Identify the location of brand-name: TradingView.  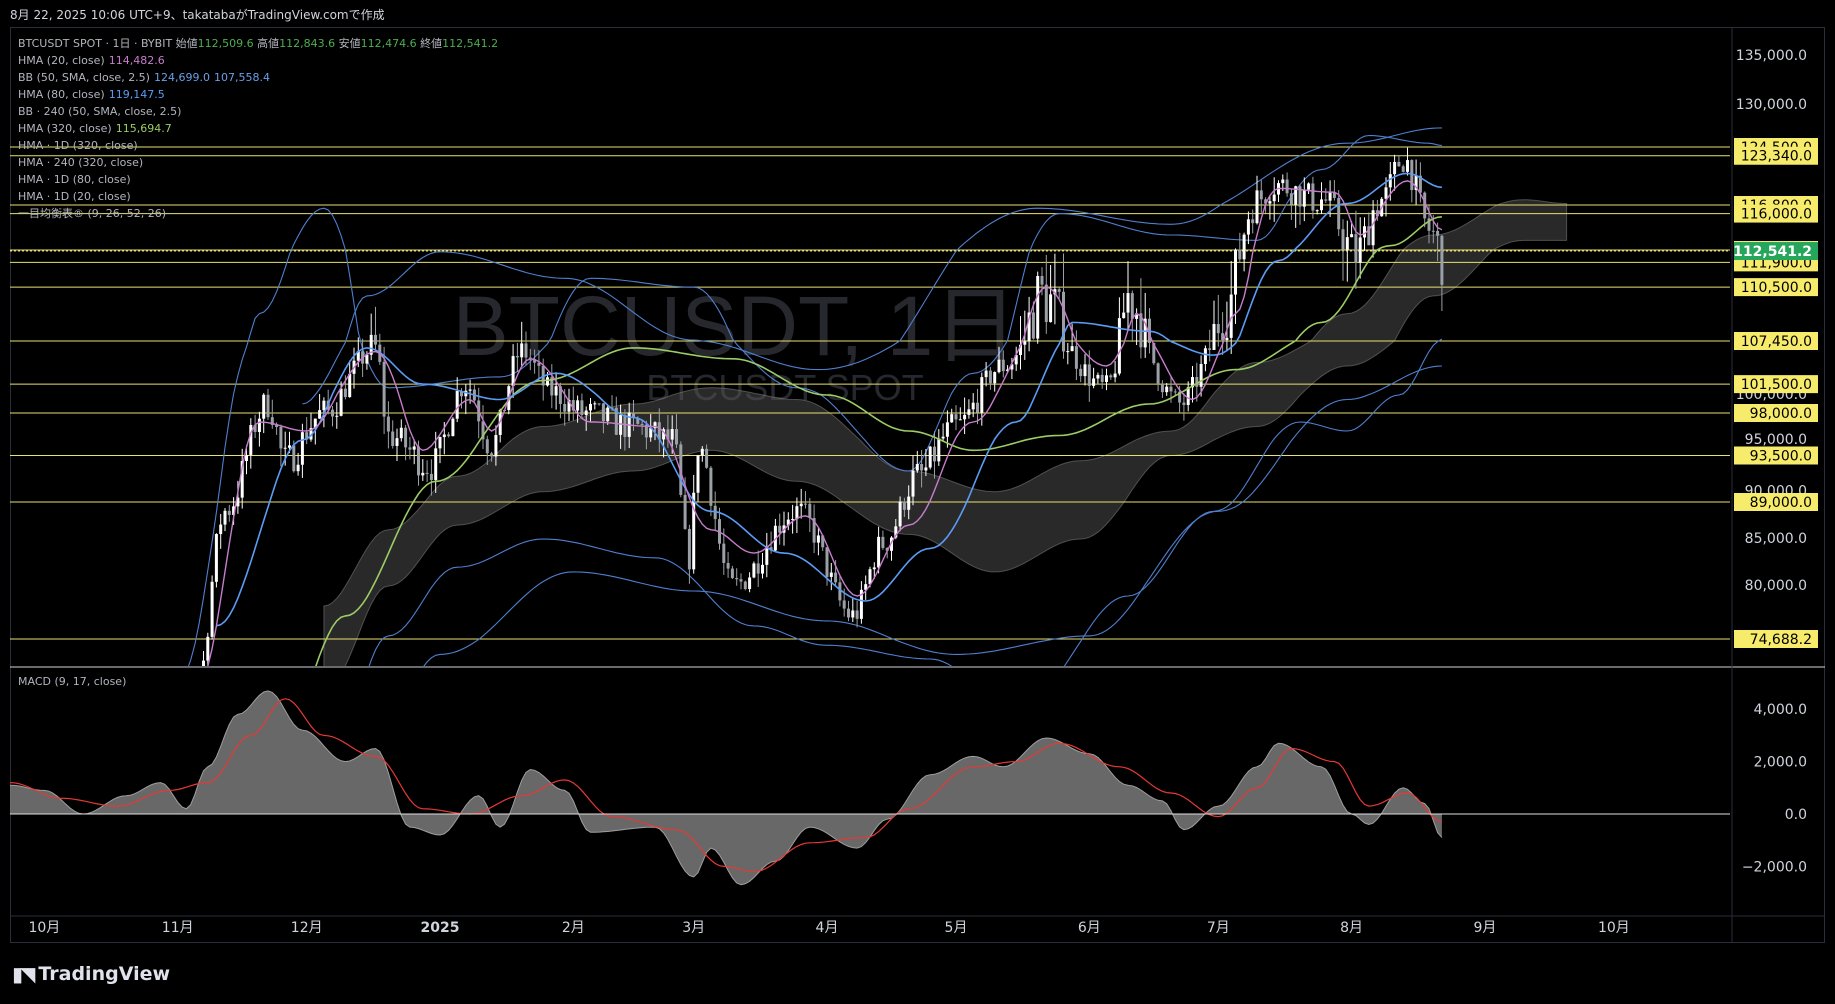
(104, 974).